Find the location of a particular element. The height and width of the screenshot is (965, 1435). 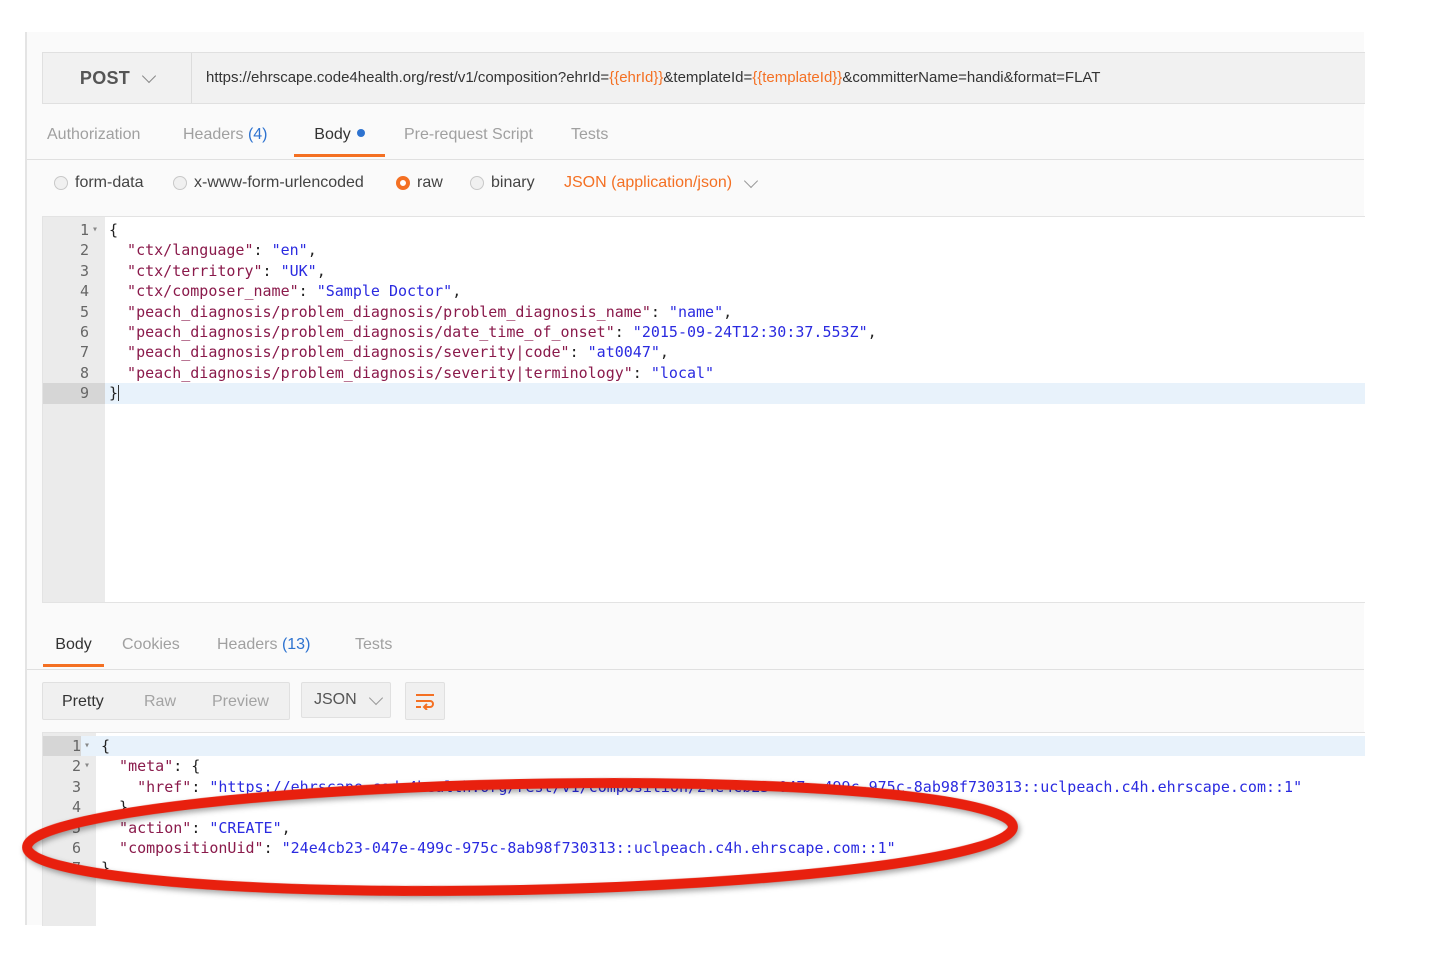

line-number: 3 is located at coordinates (84, 270).